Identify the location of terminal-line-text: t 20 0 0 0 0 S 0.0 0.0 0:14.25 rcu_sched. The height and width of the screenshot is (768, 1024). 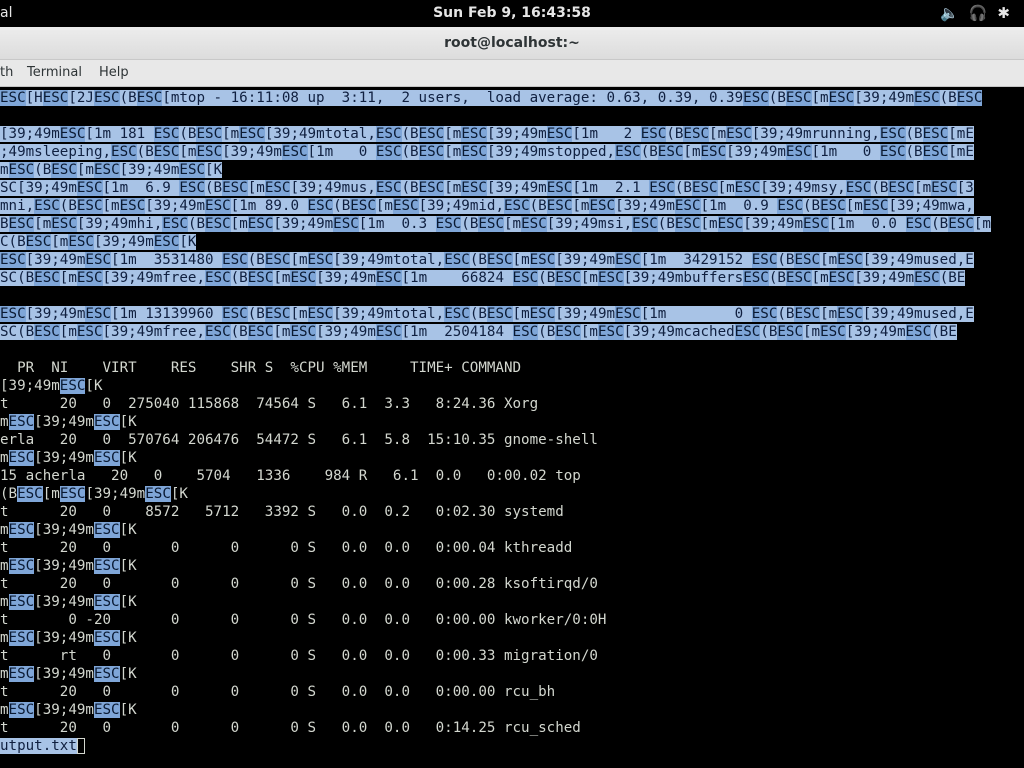
(290, 728).